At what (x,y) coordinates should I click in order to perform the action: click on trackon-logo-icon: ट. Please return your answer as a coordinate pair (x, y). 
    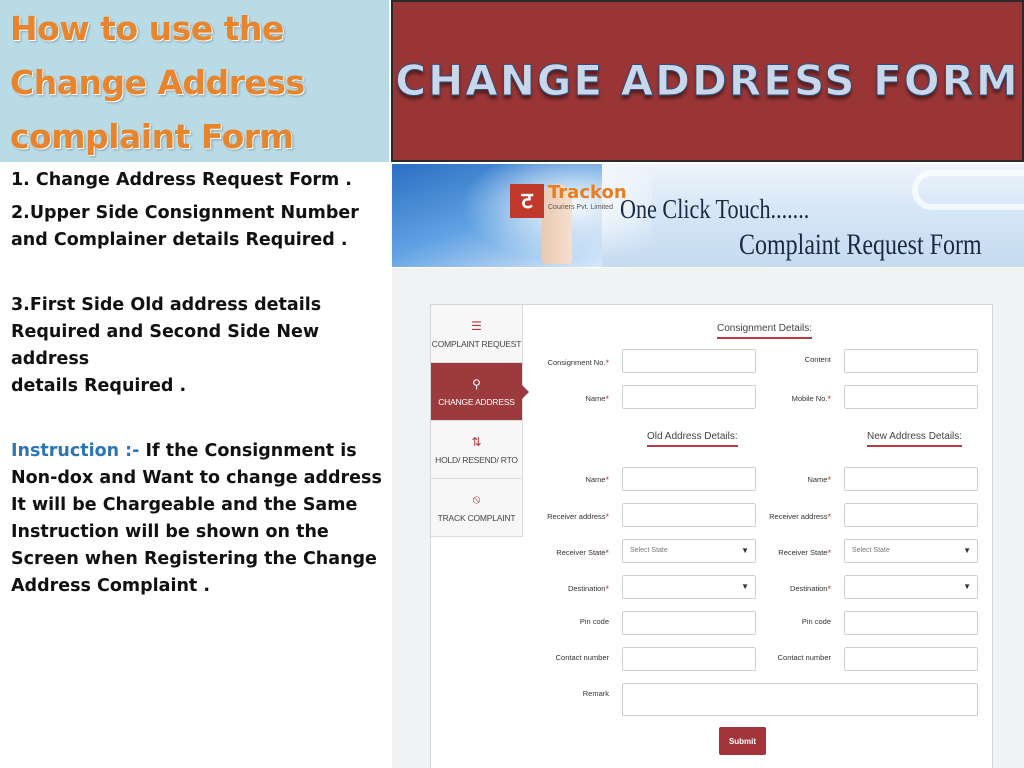
    Looking at the image, I should click on (527, 201).